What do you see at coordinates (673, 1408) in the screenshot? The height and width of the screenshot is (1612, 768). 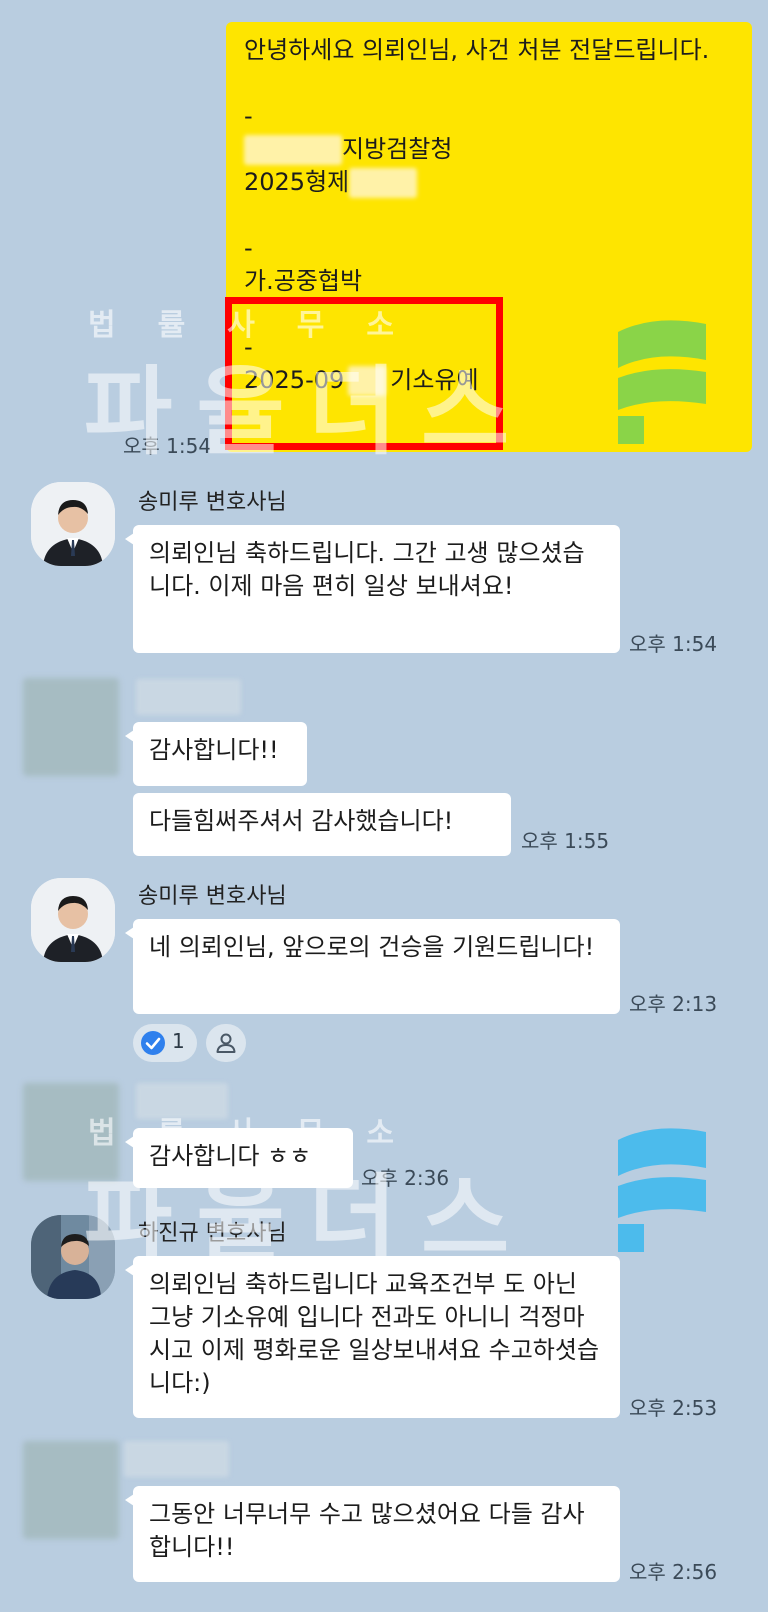 I see `message-time: 오후 2:53` at bounding box center [673, 1408].